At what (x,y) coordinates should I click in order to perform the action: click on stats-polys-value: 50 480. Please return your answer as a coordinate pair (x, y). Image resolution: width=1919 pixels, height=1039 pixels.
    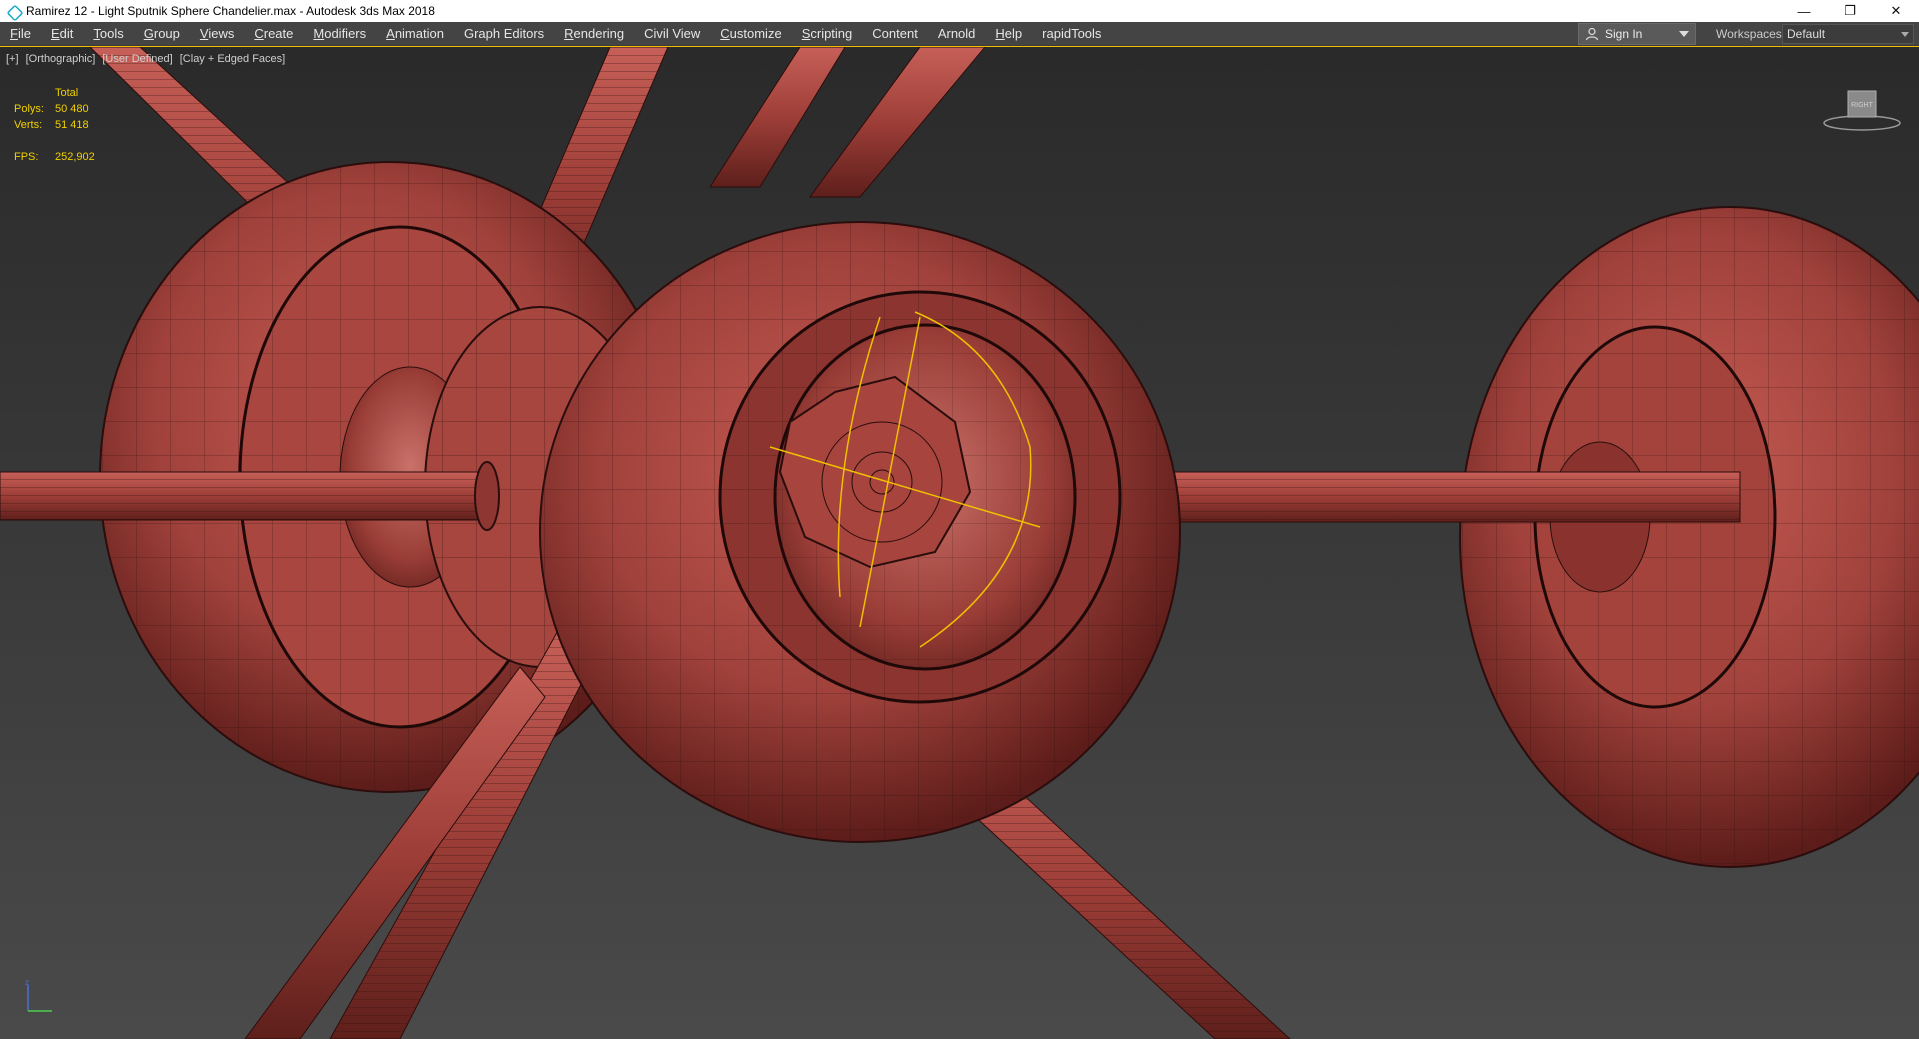
    Looking at the image, I should click on (72, 109).